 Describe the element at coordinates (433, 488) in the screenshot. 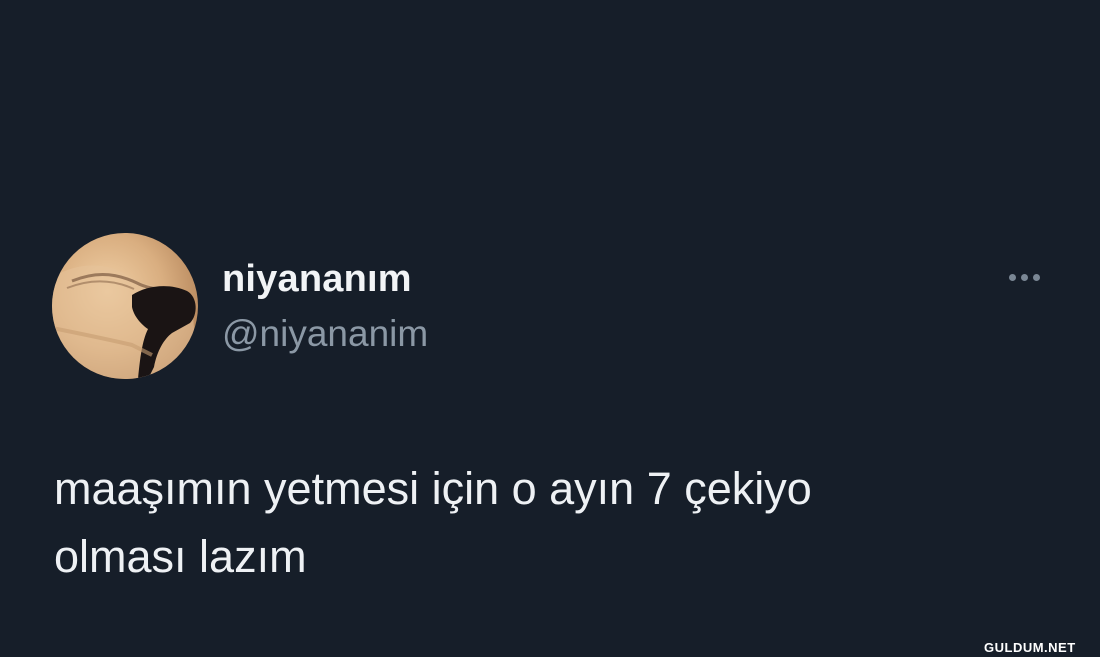

I see `tweet-text-line-1: maaşımın yetmesi için o ayın 7 çekiyo` at that location.